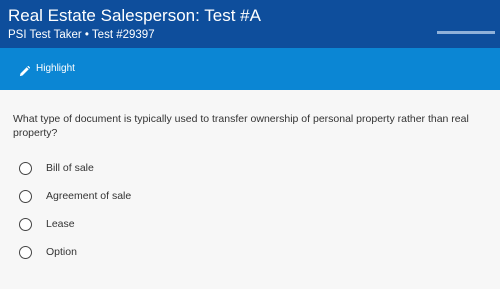 The image size is (500, 289). What do you see at coordinates (89, 196) in the screenshot?
I see `answer-option-label: Agreement of sale` at bounding box center [89, 196].